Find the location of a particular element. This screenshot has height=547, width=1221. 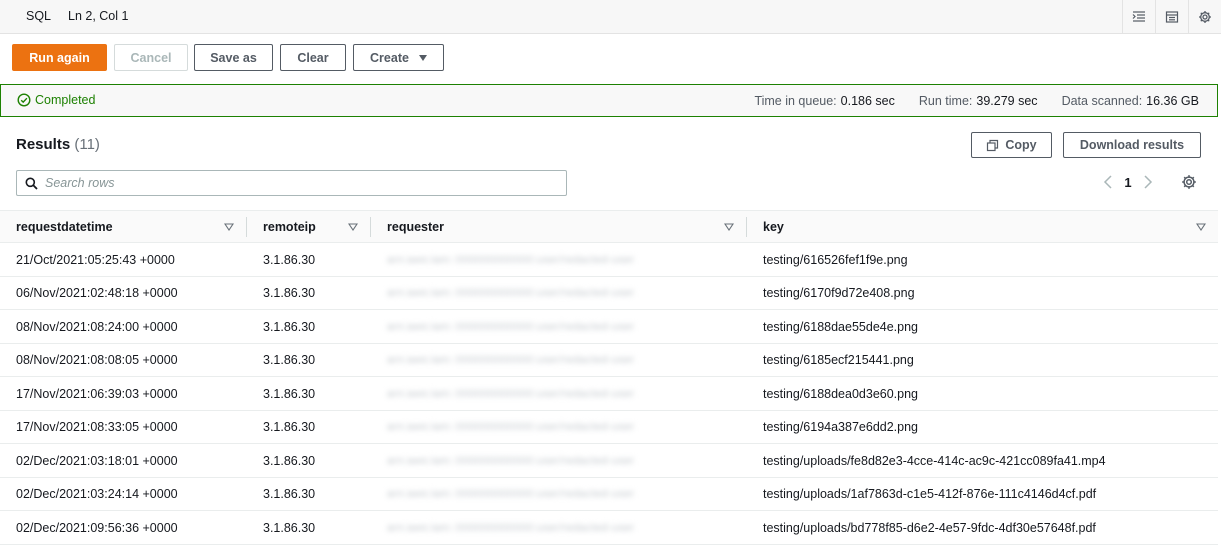

format-icon is located at coordinates (1138, 16).